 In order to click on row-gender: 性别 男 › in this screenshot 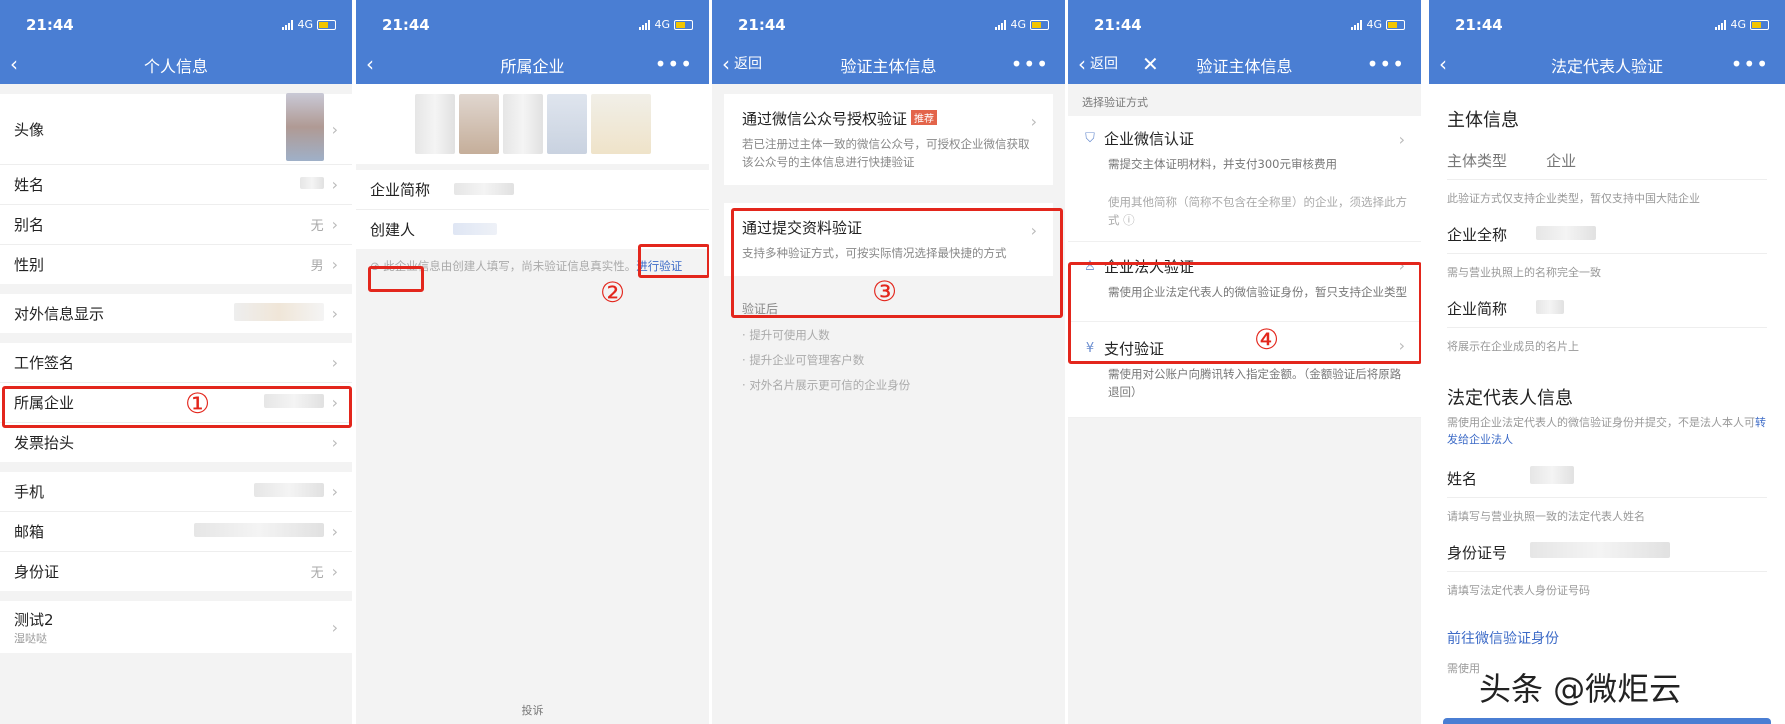, I will do `click(176, 264)`.